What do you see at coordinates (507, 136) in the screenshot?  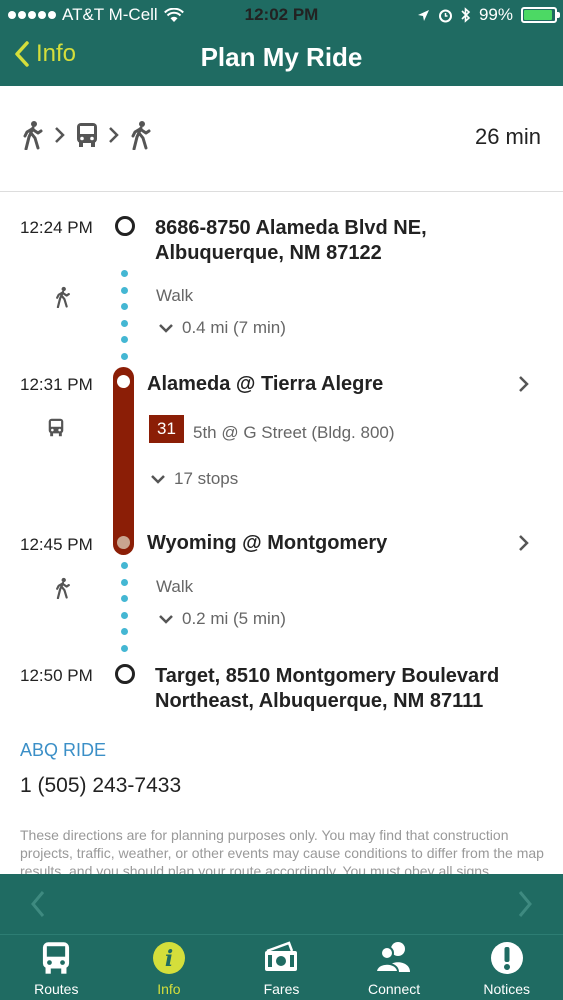 I see `trip-duration: 26 min` at bounding box center [507, 136].